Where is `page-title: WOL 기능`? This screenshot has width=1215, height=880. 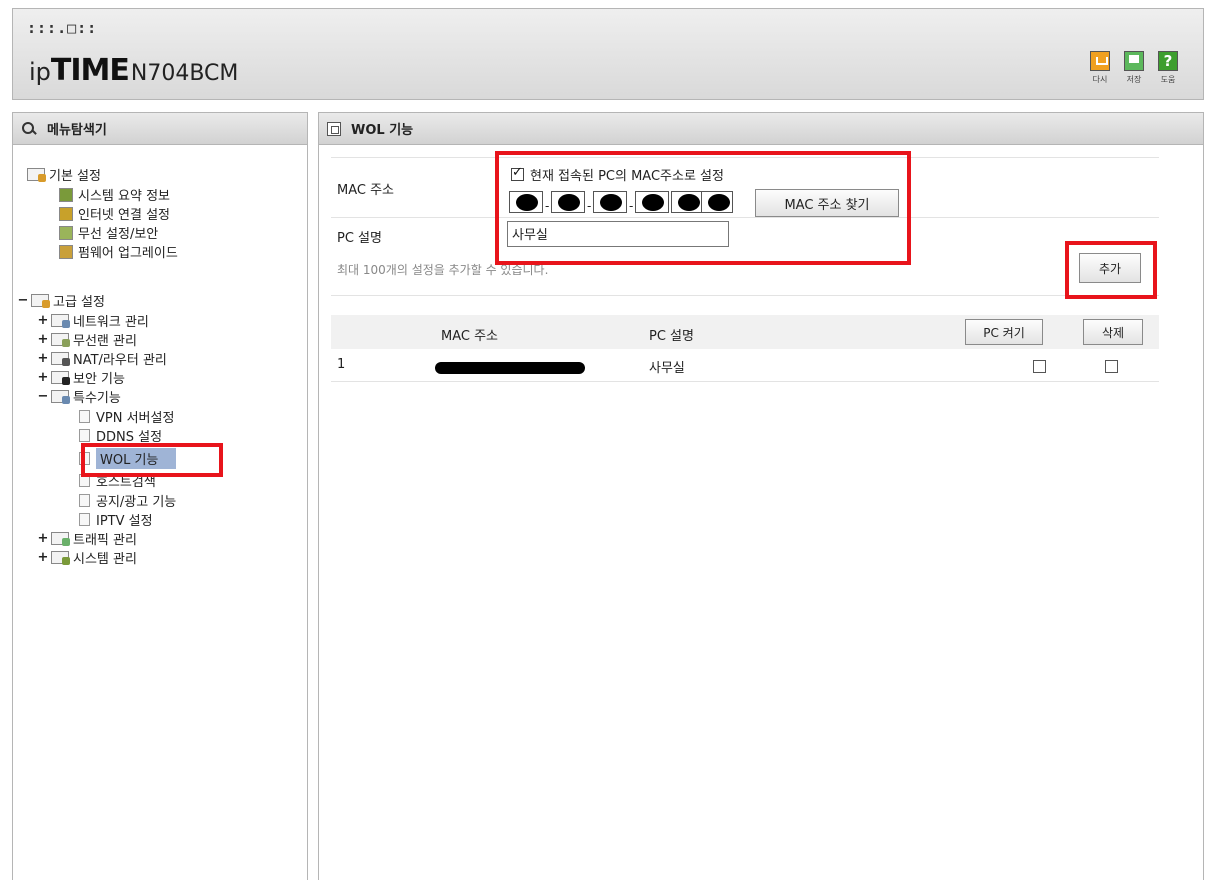
page-title: WOL 기능 is located at coordinates (382, 130).